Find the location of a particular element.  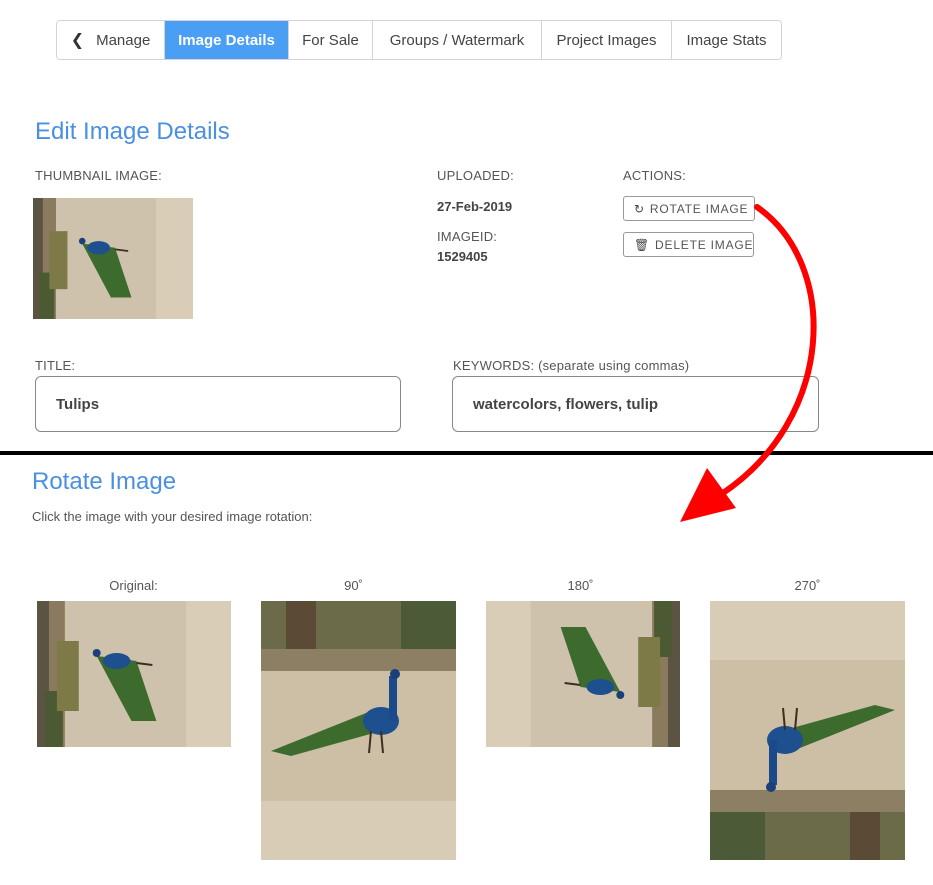

option-caption-180: 180˚ is located at coordinates (580, 585).